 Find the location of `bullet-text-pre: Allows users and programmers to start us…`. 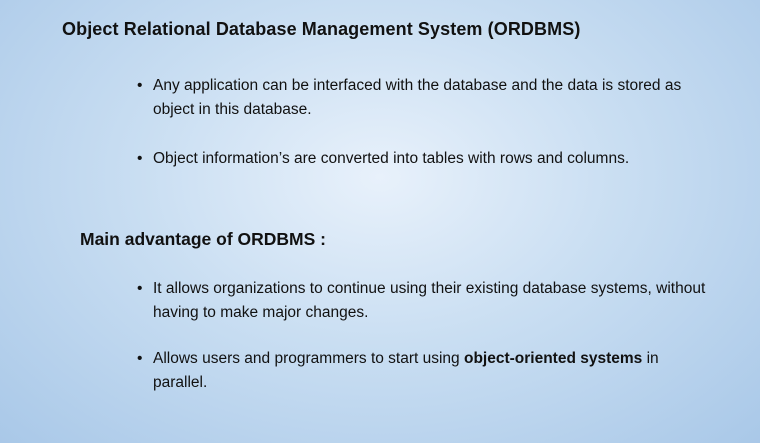

bullet-text-pre: Allows users and programmers to start us… is located at coordinates (308, 358).